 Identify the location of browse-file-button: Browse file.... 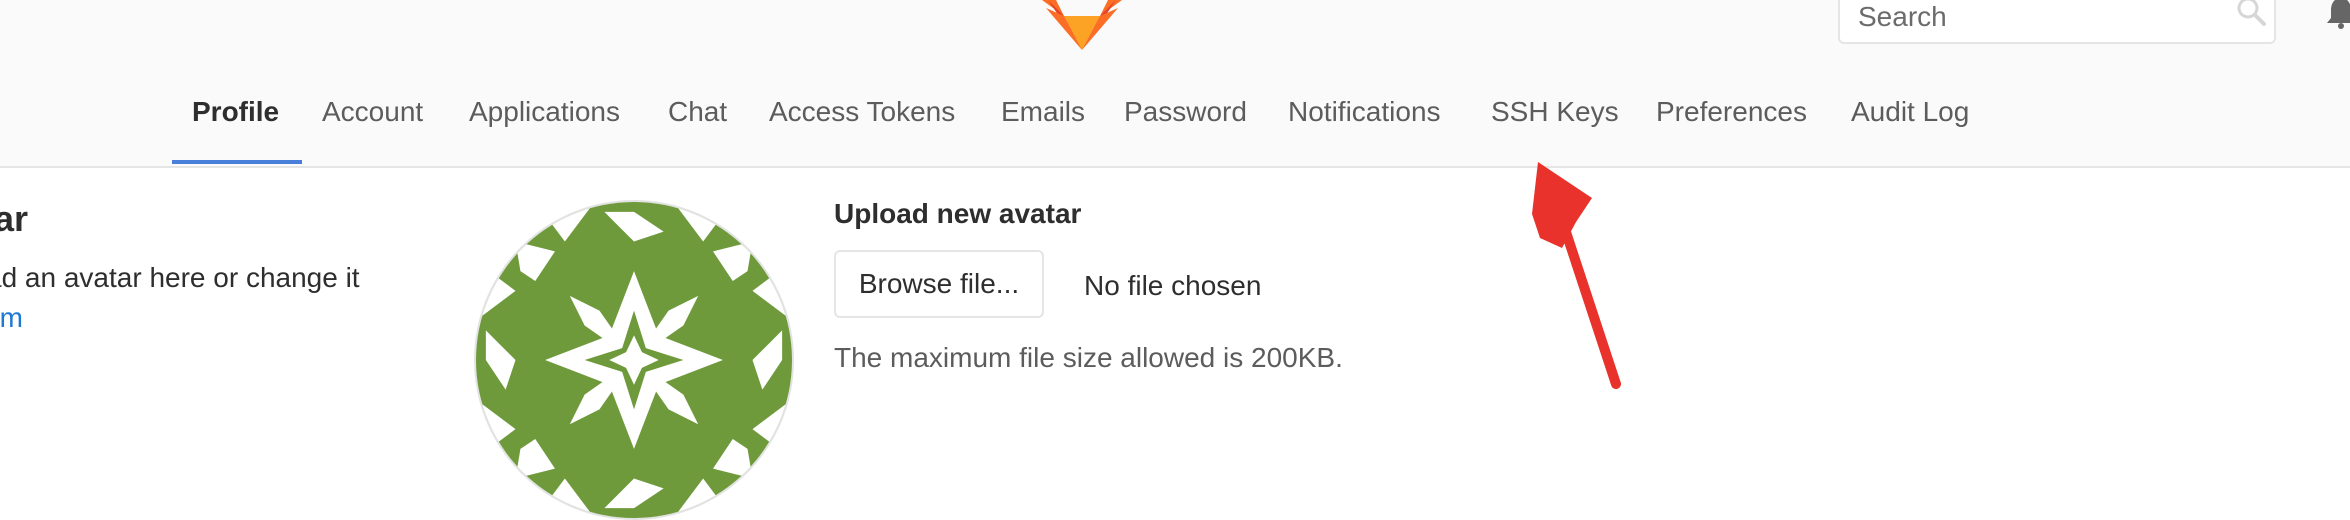
(939, 284).